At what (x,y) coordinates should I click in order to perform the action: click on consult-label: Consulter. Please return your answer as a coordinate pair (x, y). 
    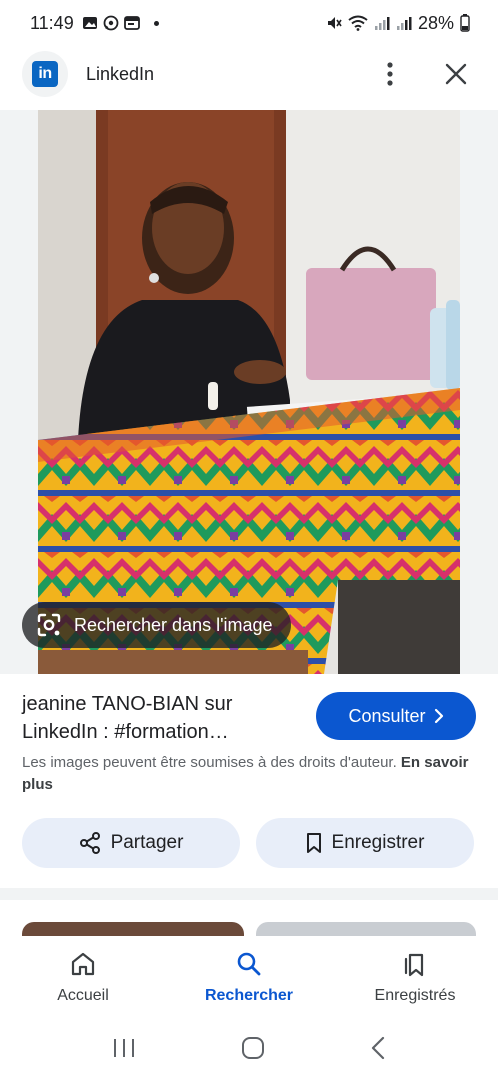
    Looking at the image, I should click on (387, 715).